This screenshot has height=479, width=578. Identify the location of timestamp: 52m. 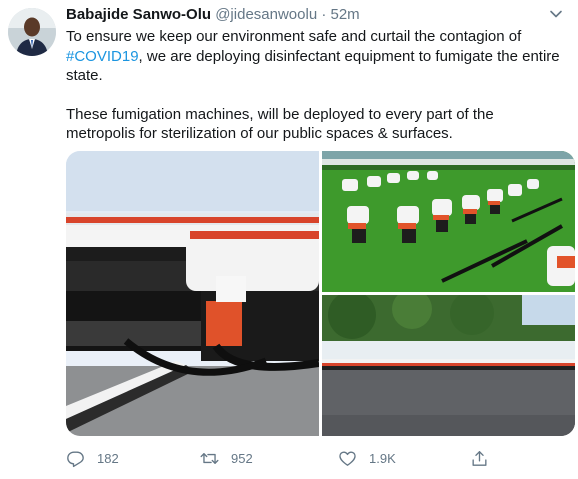
(345, 14).